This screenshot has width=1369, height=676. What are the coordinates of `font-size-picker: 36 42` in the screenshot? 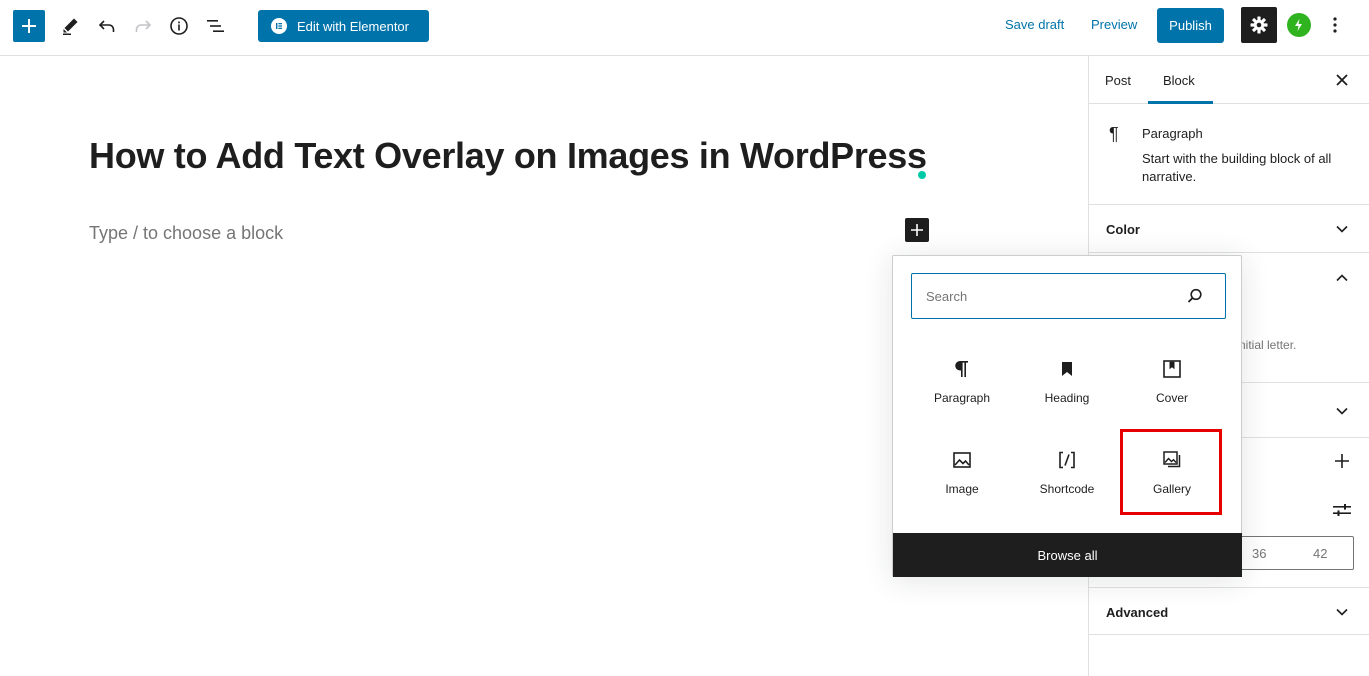 It's located at (1297, 553).